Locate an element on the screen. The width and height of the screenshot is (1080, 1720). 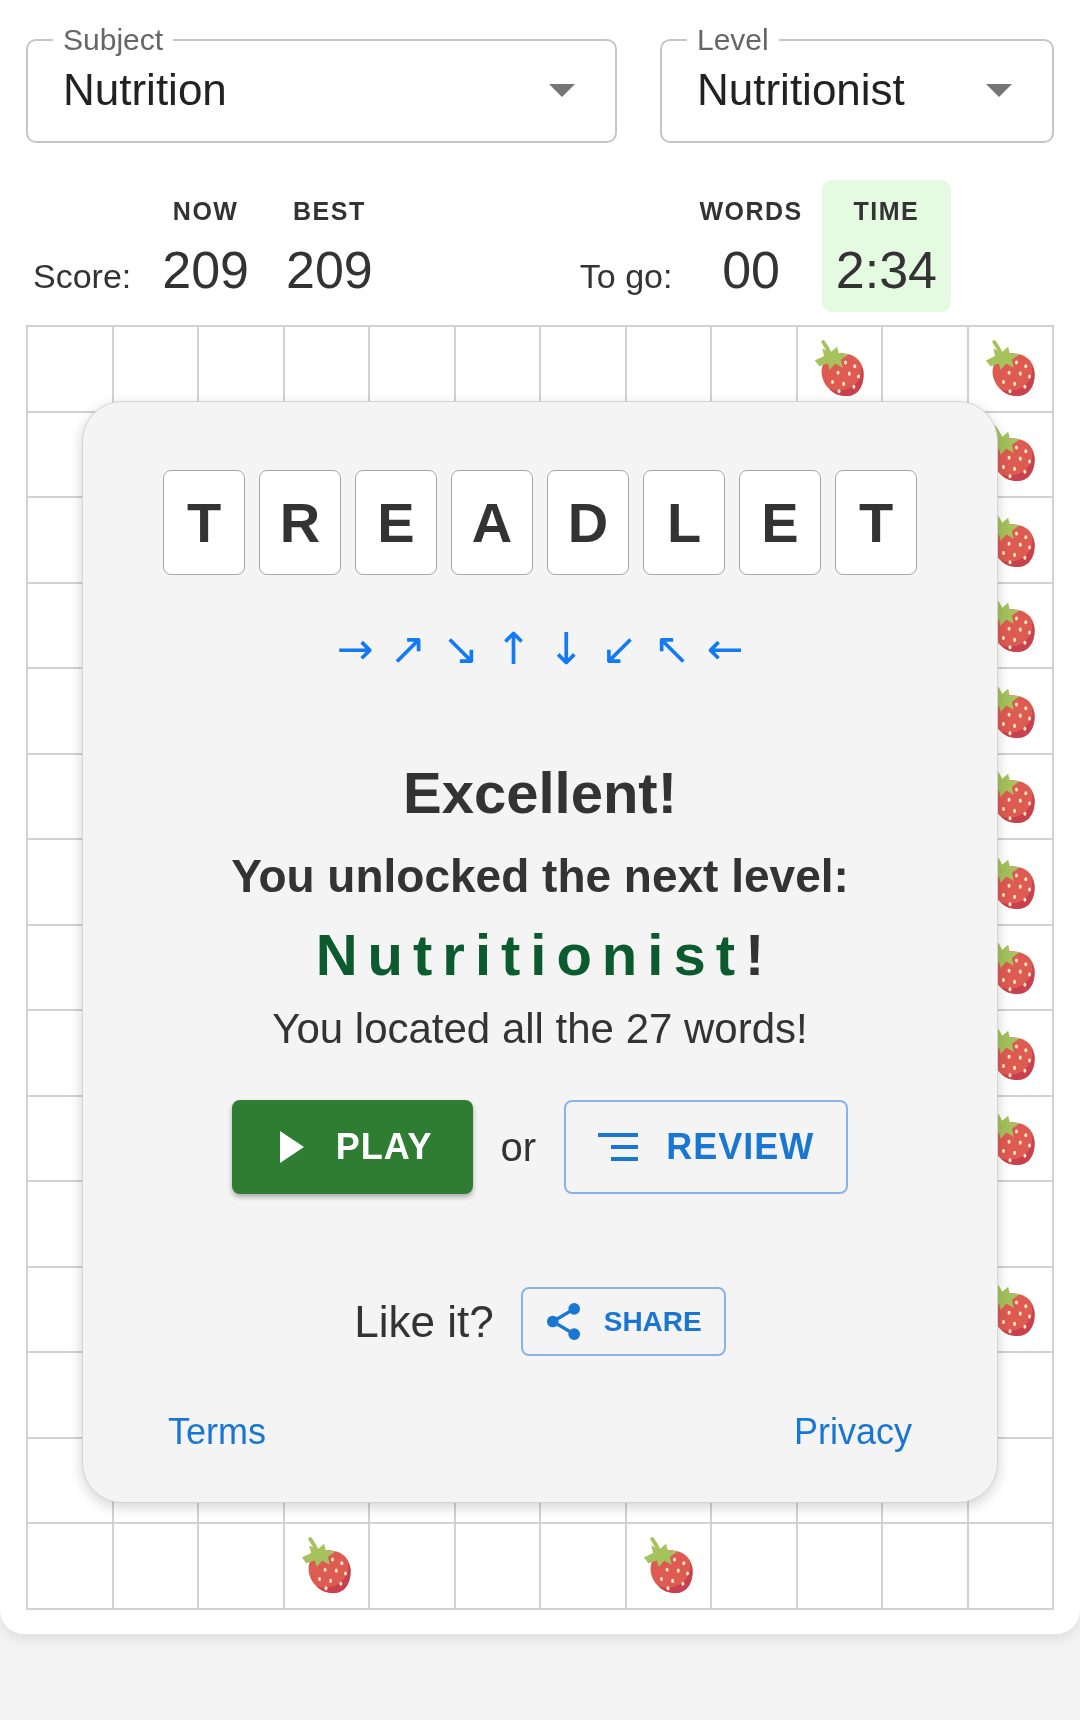
share-icon is located at coordinates (563, 1321).